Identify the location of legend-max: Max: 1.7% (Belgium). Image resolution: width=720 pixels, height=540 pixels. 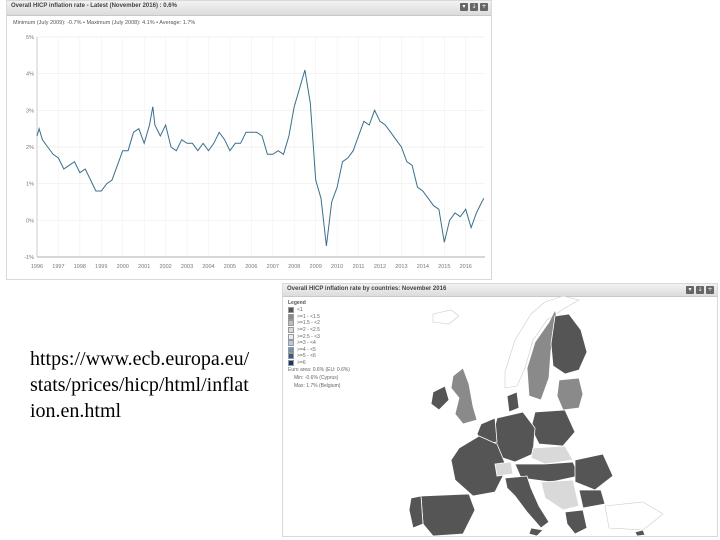
(317, 385).